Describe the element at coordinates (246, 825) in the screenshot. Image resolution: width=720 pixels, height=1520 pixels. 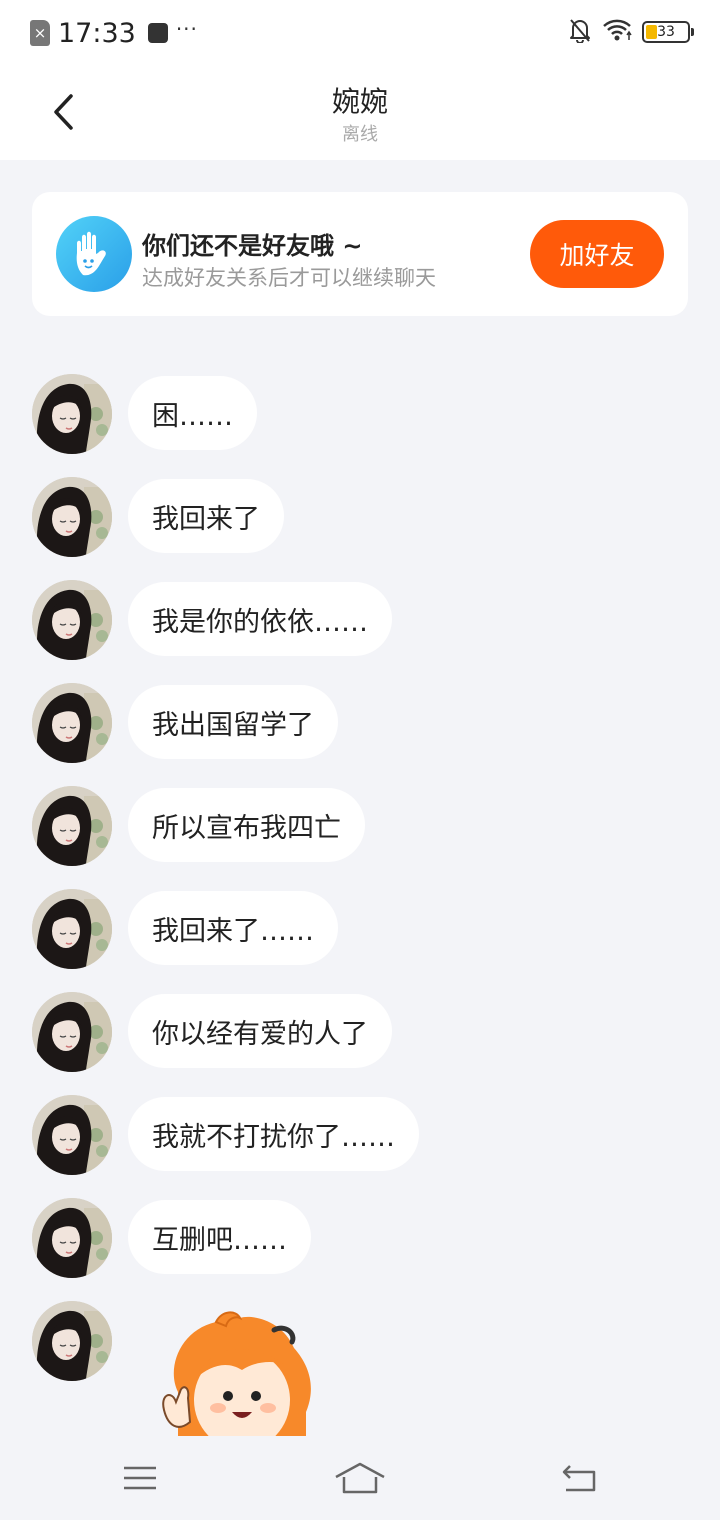
I see `message-bubble: 所以宣布我四亡` at that location.